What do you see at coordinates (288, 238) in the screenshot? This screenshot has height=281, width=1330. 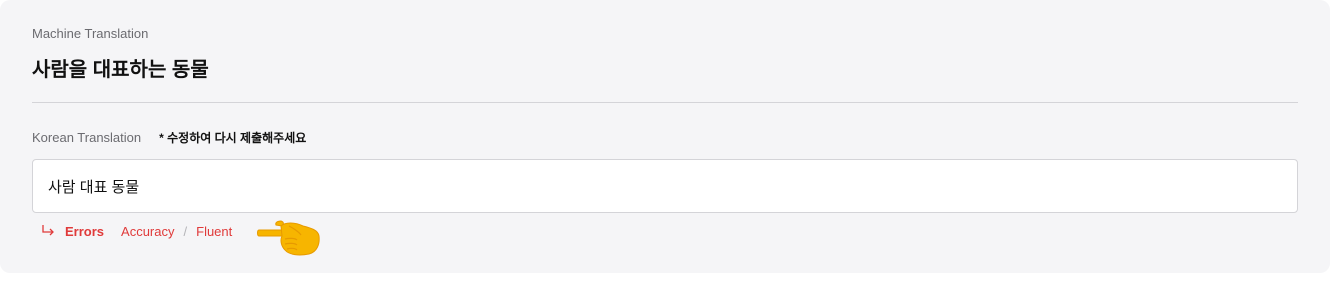 I see `pointing-hand-icon` at bounding box center [288, 238].